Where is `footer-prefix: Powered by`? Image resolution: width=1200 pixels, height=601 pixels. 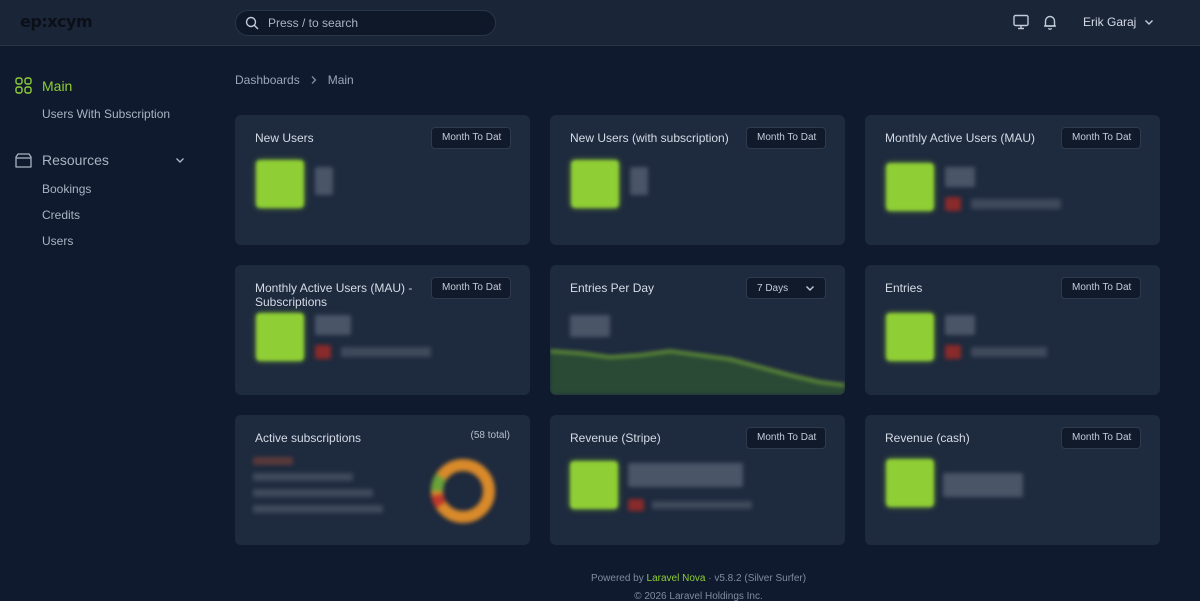
footer-prefix: Powered by is located at coordinates (617, 578).